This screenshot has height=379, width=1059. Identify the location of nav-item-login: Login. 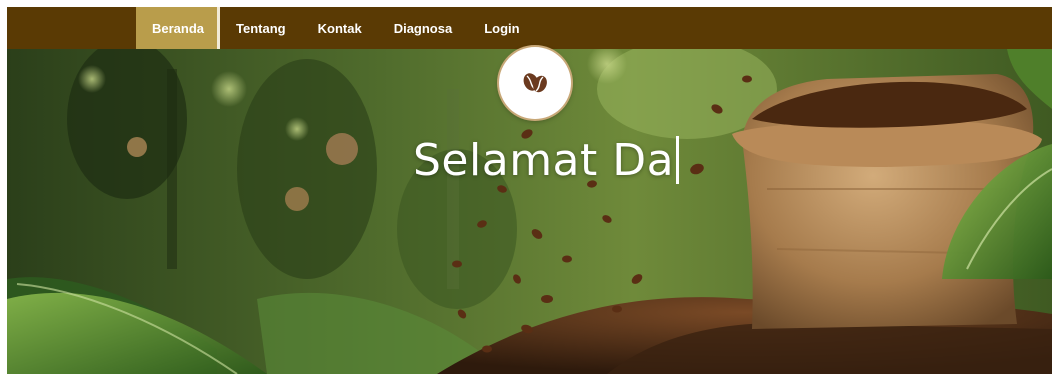
(501, 28).